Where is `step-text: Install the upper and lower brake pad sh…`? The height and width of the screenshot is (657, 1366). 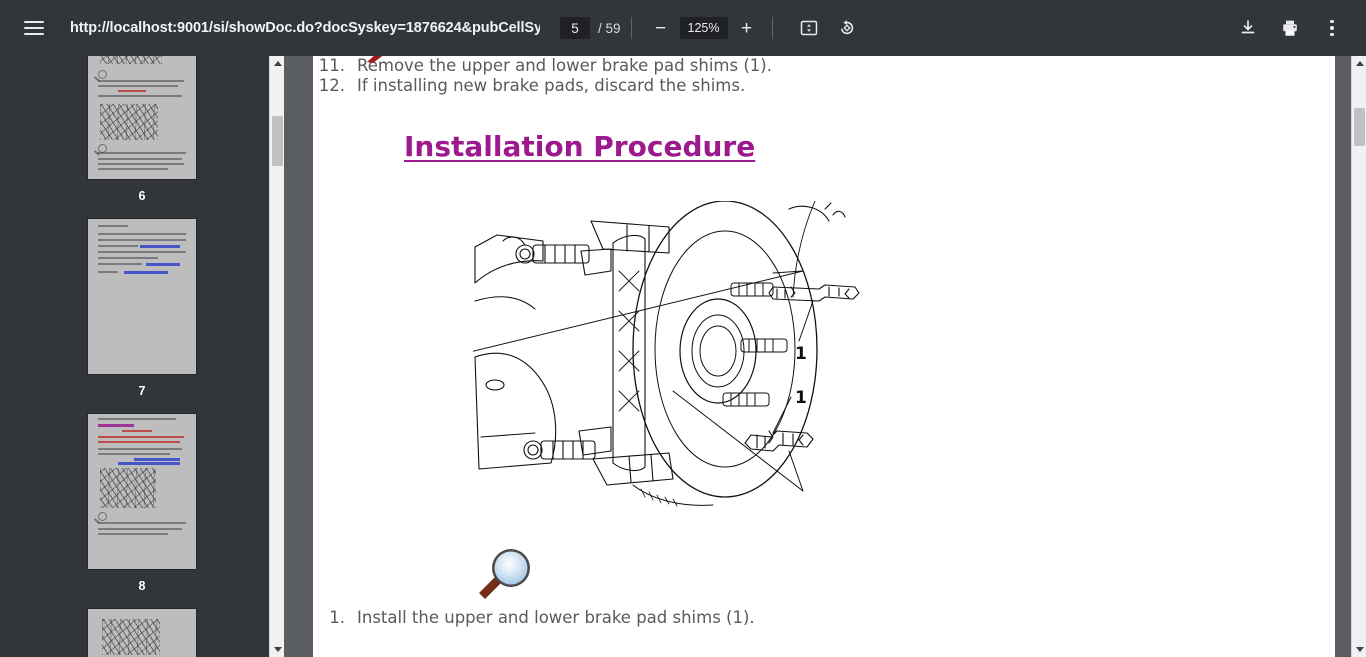
step-text: Install the upper and lower brake pad sh… is located at coordinates (556, 617).